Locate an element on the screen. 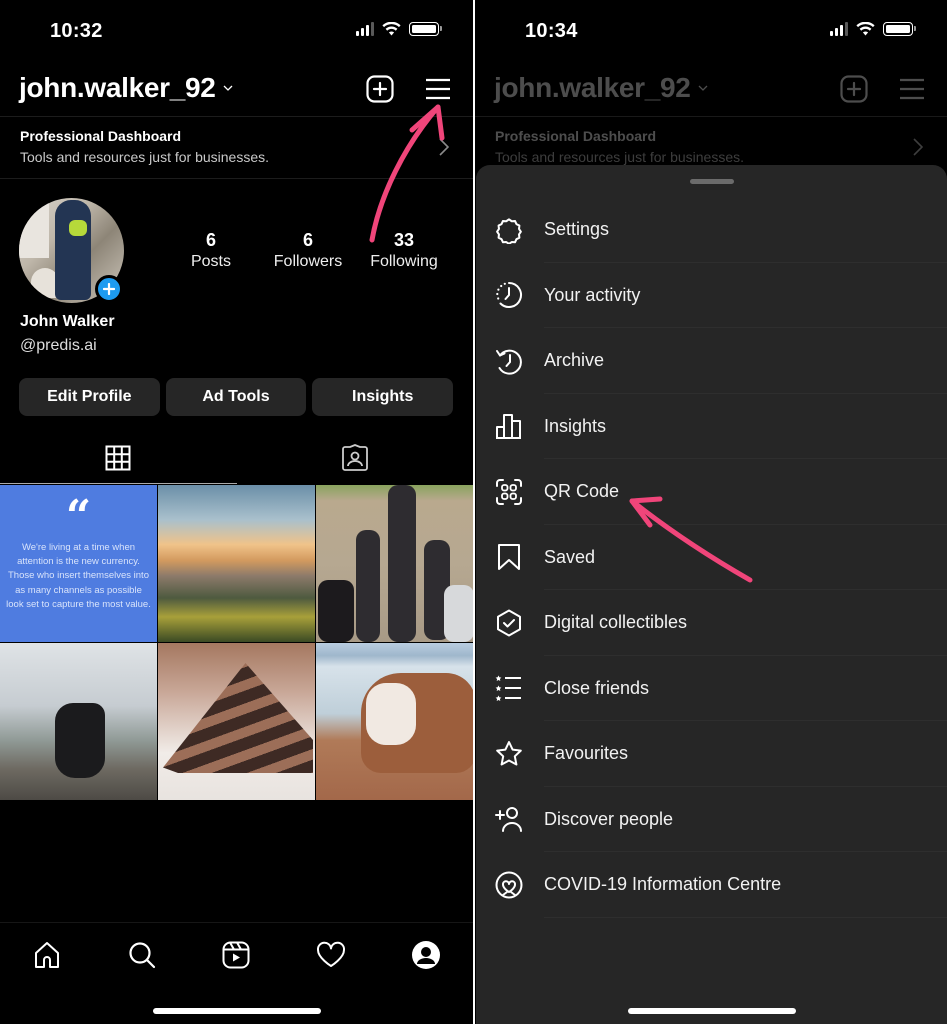  menu-item-label: Your activity is located at coordinates (592, 294).